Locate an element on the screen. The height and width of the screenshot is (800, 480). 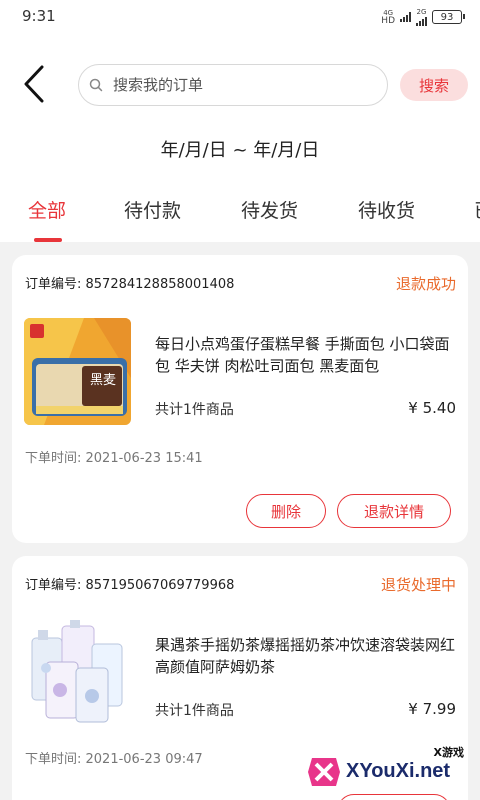
status-icons: 4G HD 2G 93 is located at coordinates (423, 17).